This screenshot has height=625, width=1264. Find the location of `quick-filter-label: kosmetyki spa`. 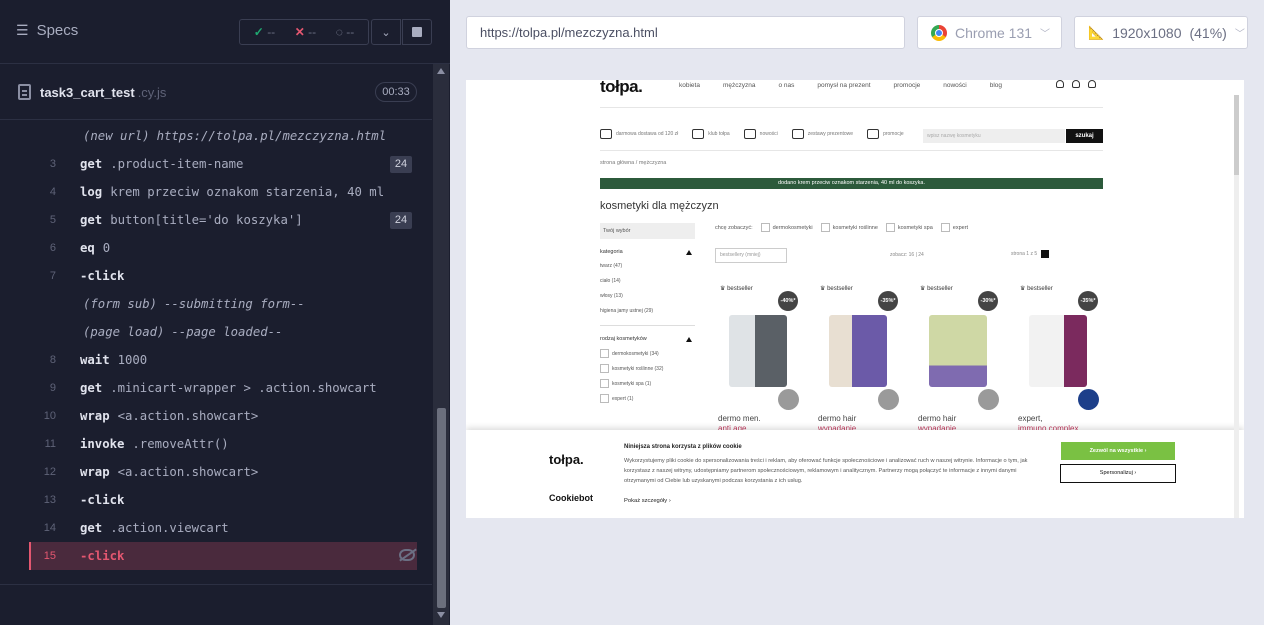

quick-filter-label: kosmetyki spa is located at coordinates (915, 227).